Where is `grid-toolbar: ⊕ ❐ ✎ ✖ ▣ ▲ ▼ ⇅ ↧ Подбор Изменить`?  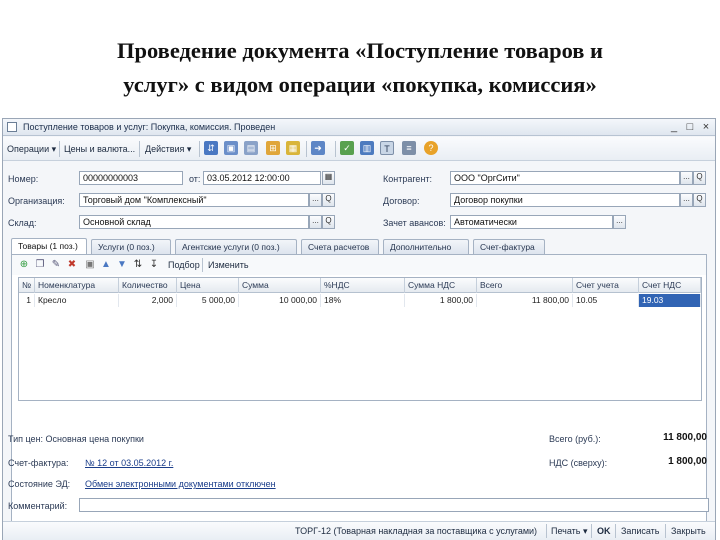 grid-toolbar: ⊕ ❐ ✎ ✖ ▣ ▲ ▼ ⇅ ↧ Подбор Изменить is located at coordinates (359, 265).